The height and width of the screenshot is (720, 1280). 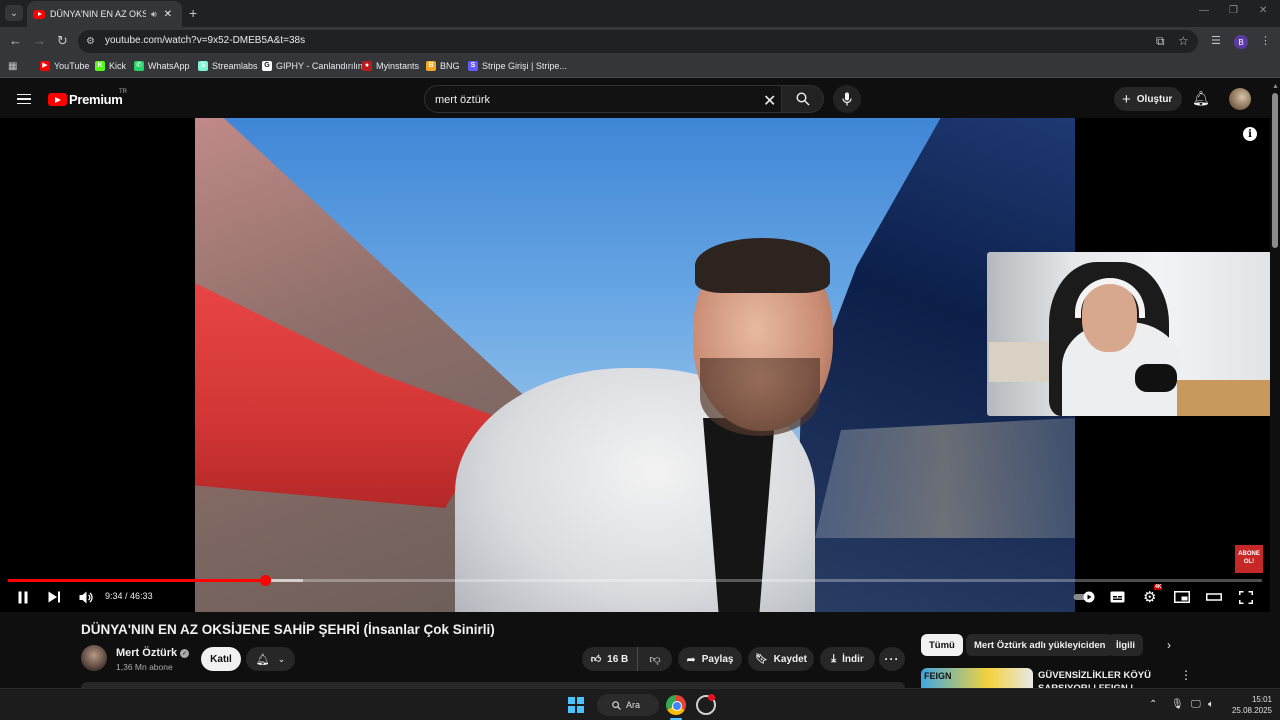 I want to click on bookmark-item: ● Myinstants, so click(x=390, y=66).